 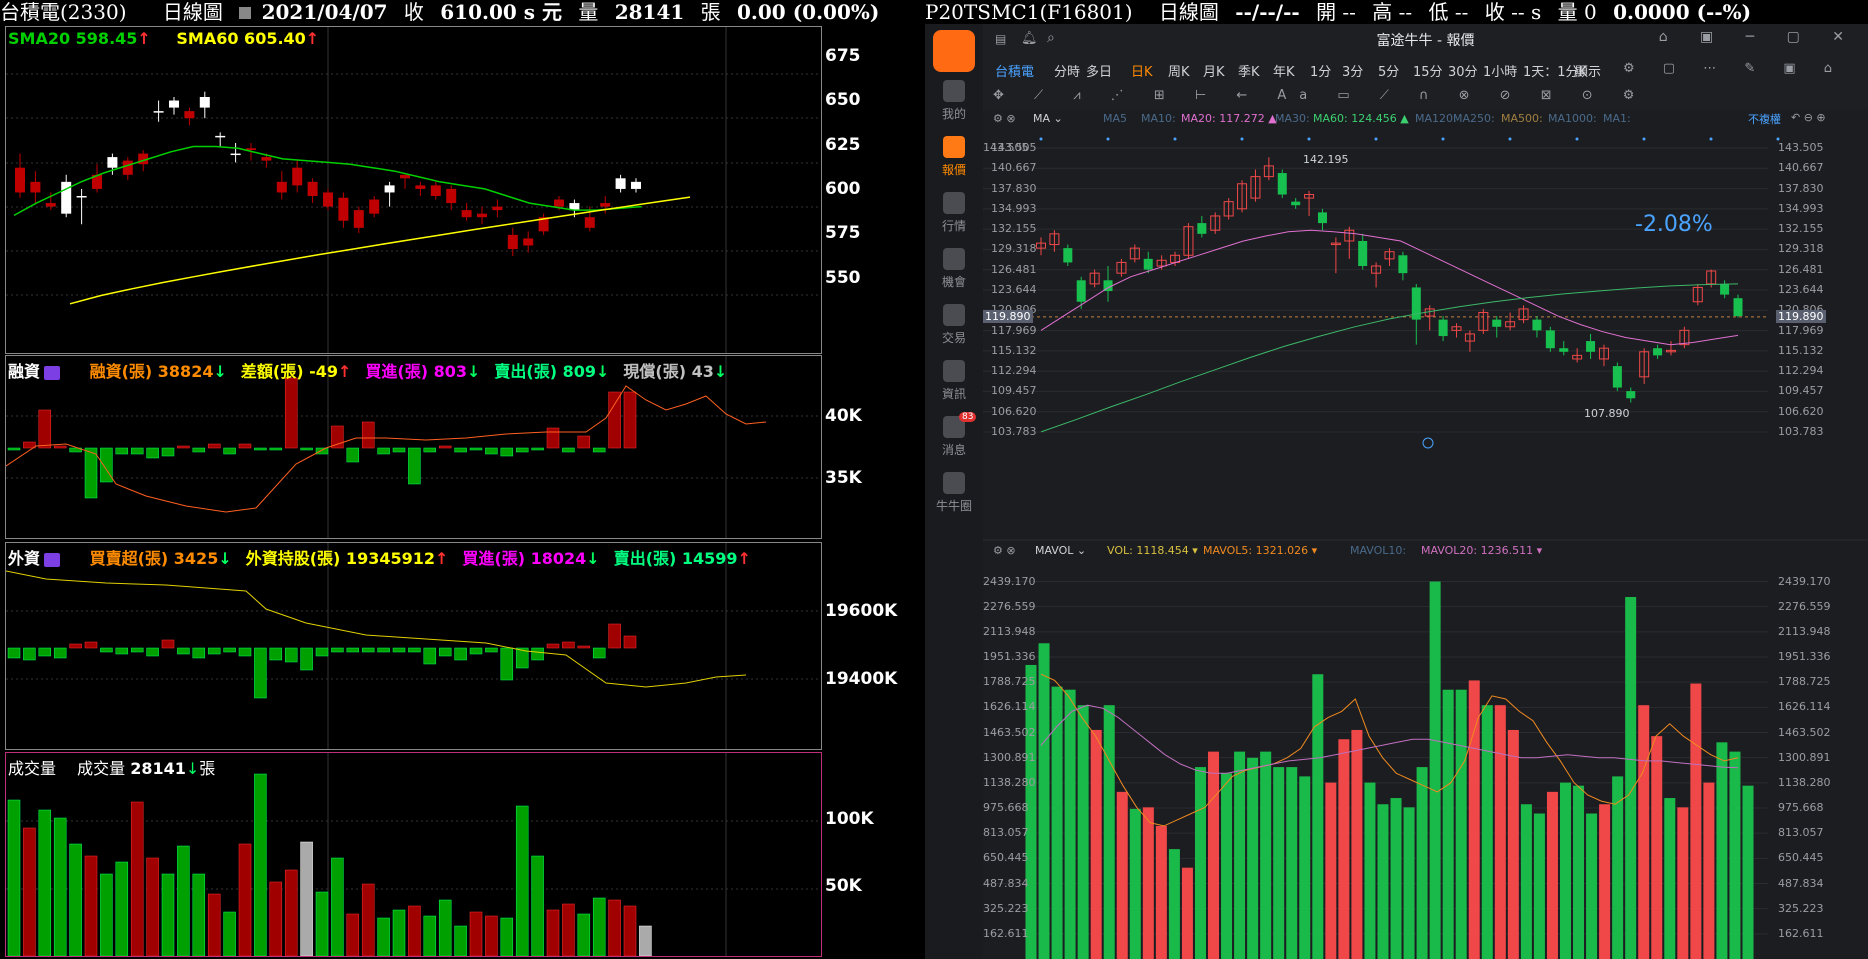 What do you see at coordinates (1428, 70) in the screenshot?
I see `timeframe-tab: 15分` at bounding box center [1428, 70].